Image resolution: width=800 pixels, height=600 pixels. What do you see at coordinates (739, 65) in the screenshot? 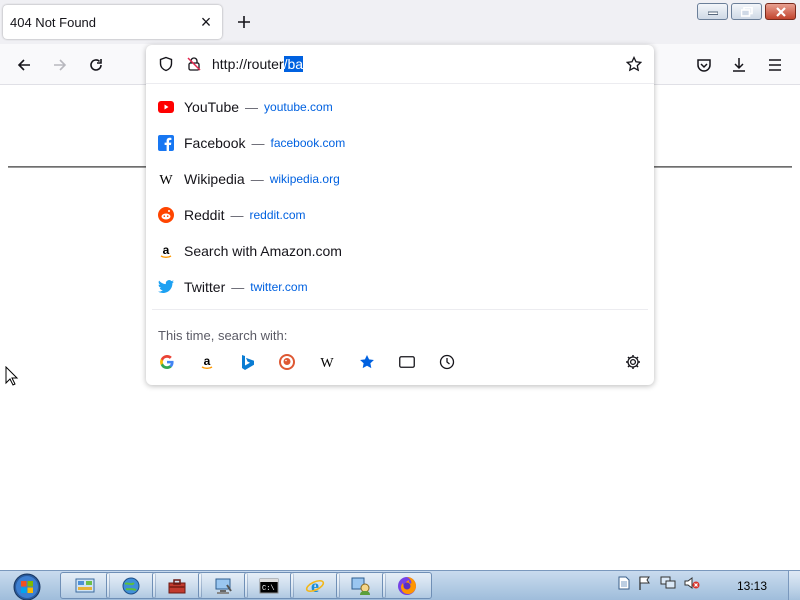
I see `download-icon` at bounding box center [739, 65].